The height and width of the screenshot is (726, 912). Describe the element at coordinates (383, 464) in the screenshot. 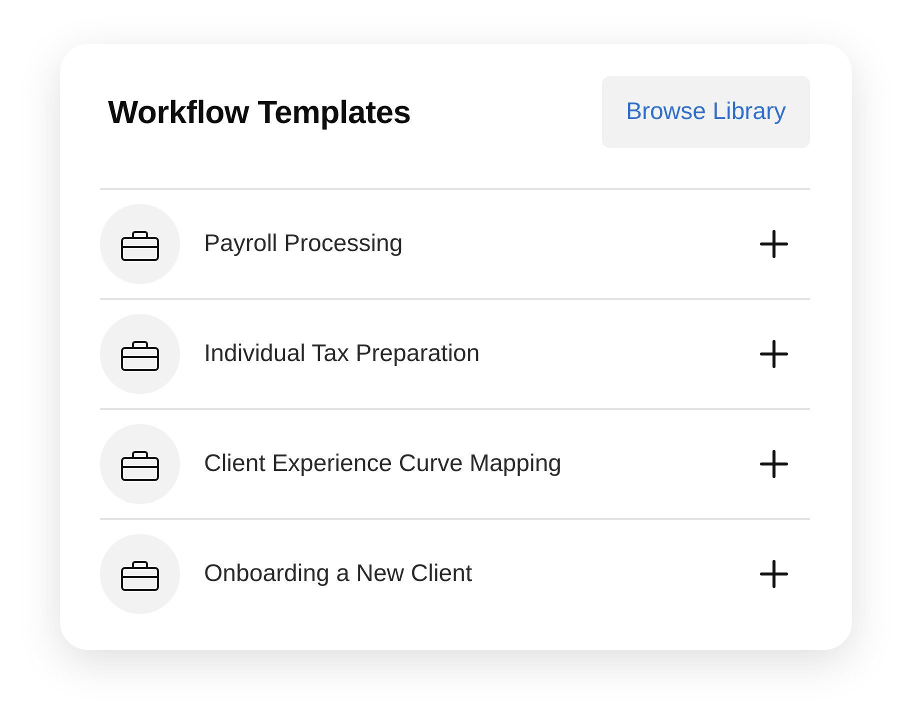

I see `template-name: Client Experience Curve Mapping` at that location.